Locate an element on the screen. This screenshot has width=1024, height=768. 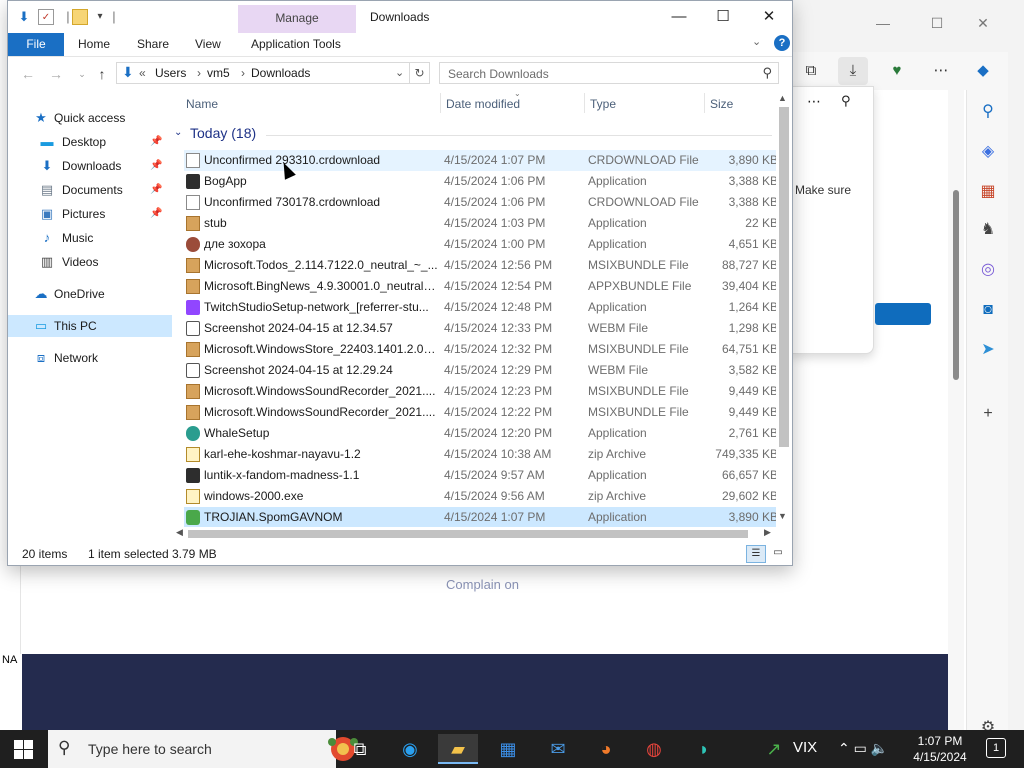
start-button is located at coordinates (24, 750).